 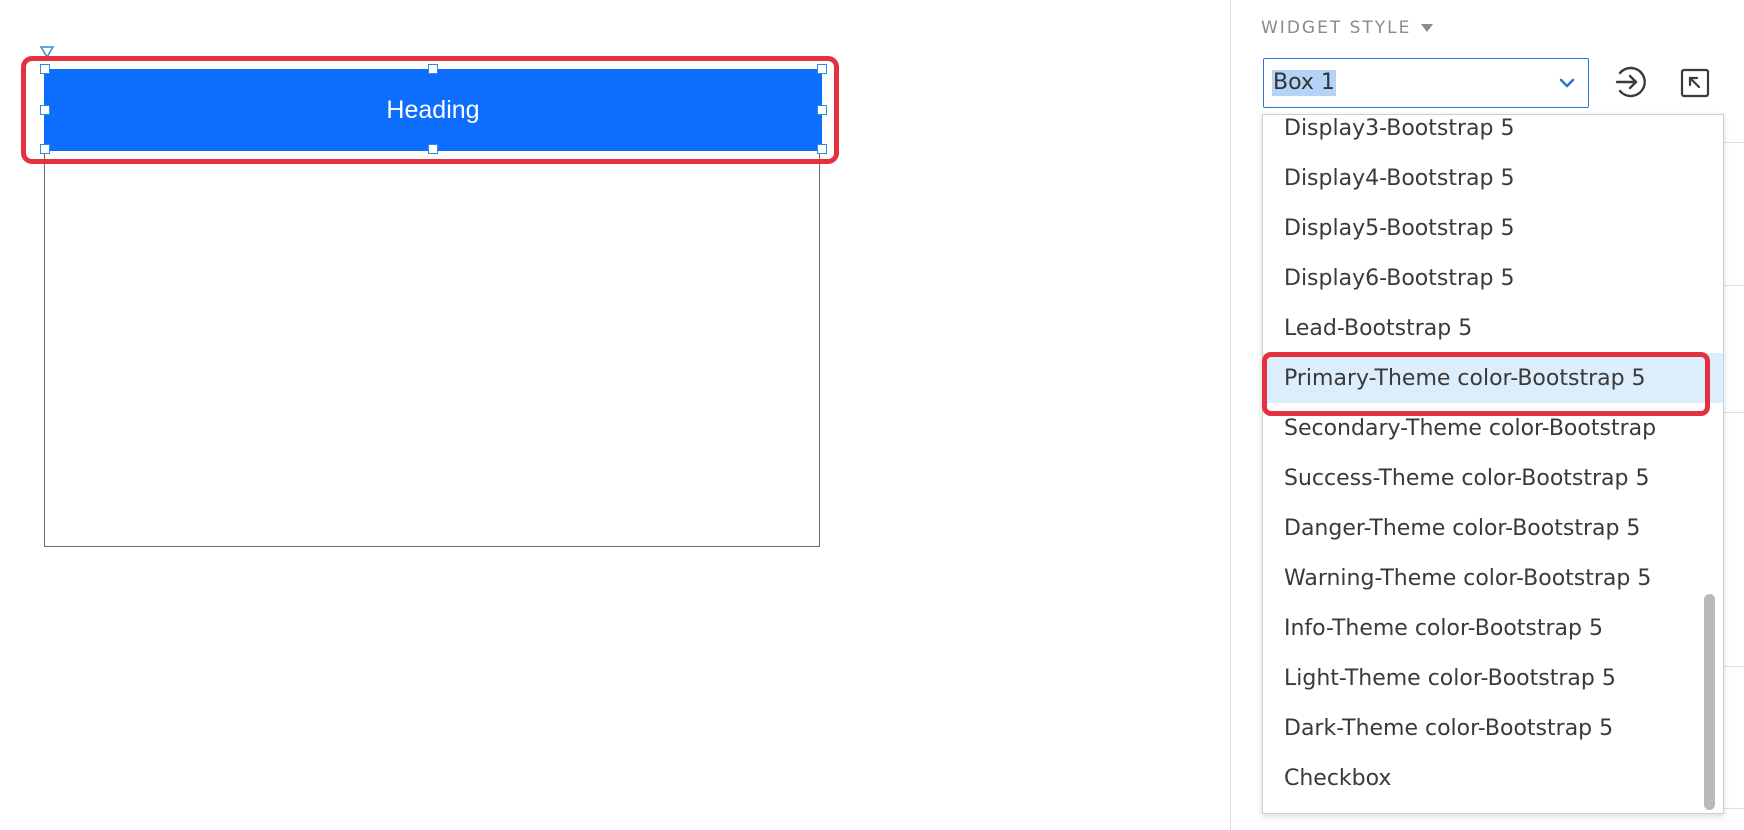 I want to click on heading-widget: Heading, so click(x=433, y=110).